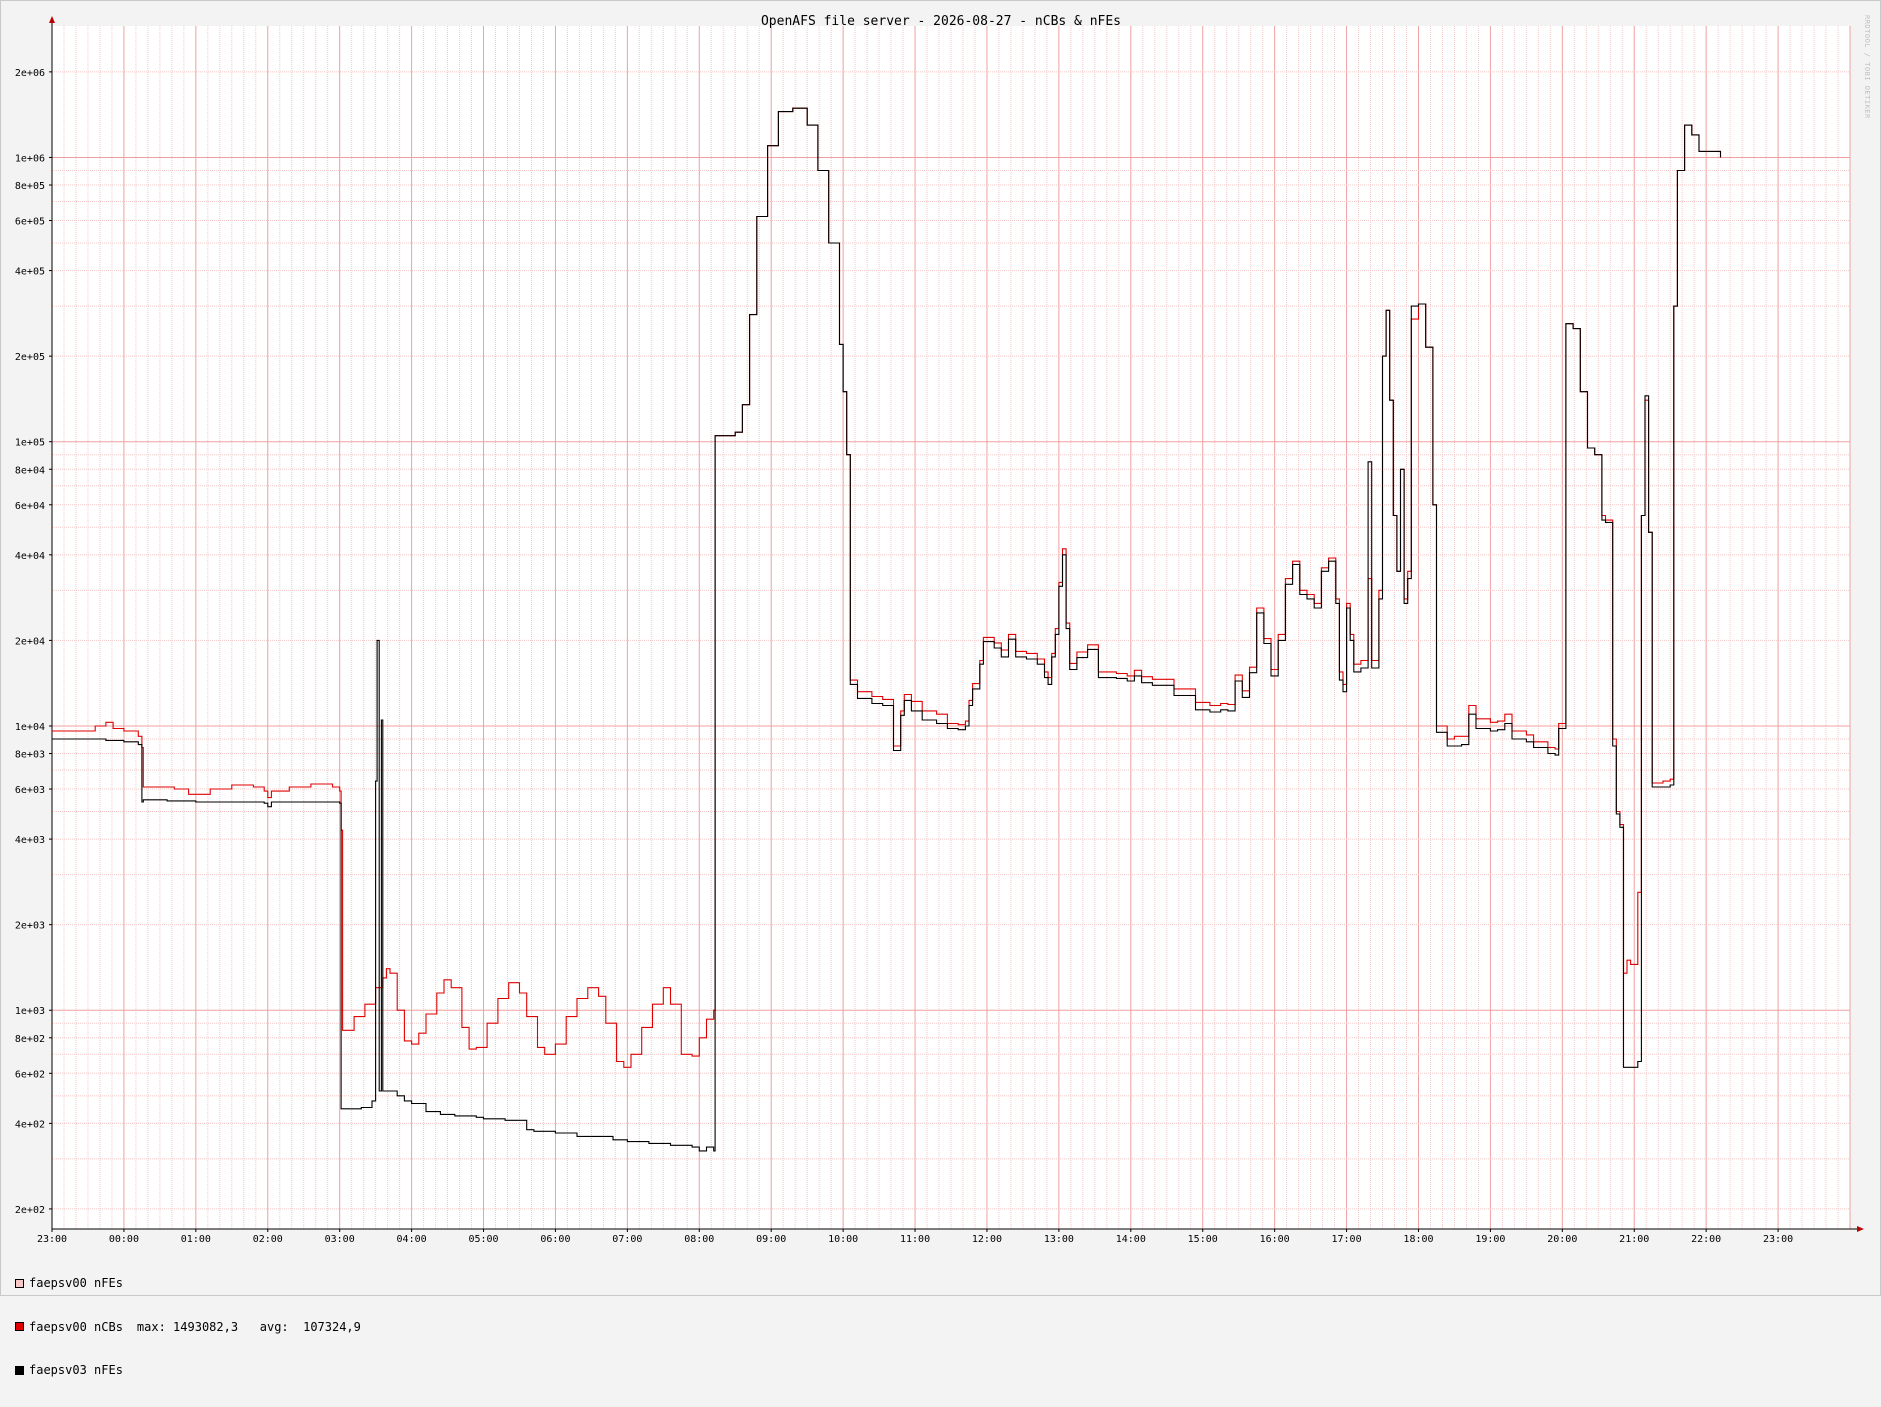 Image resolution: width=1881 pixels, height=1407 pixels. What do you see at coordinates (627, 1239) in the screenshot?
I see `x-tick-label: 07:00` at bounding box center [627, 1239].